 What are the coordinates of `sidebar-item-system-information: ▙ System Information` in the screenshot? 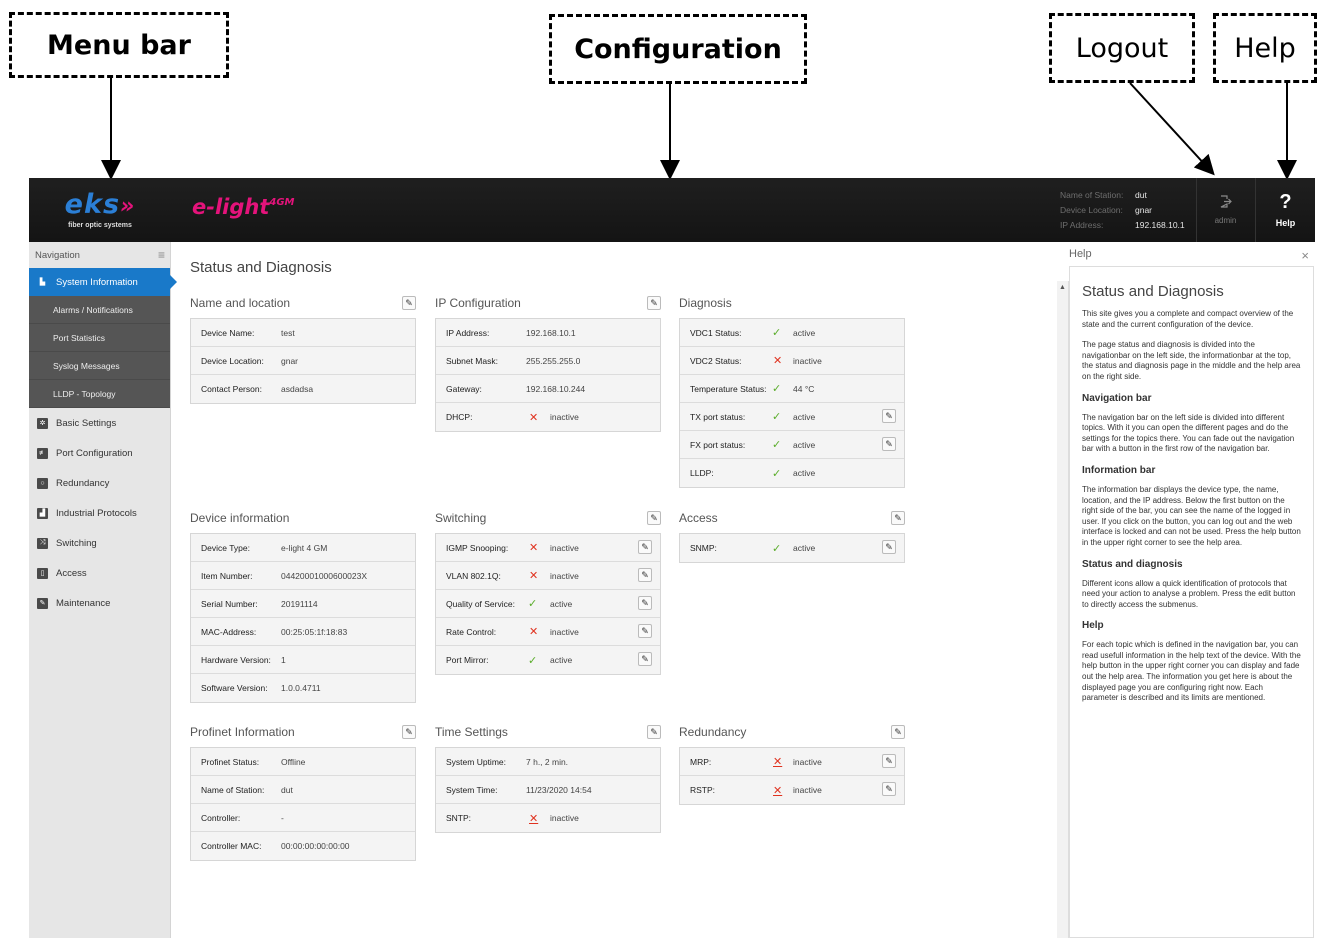 It's located at (103, 282).